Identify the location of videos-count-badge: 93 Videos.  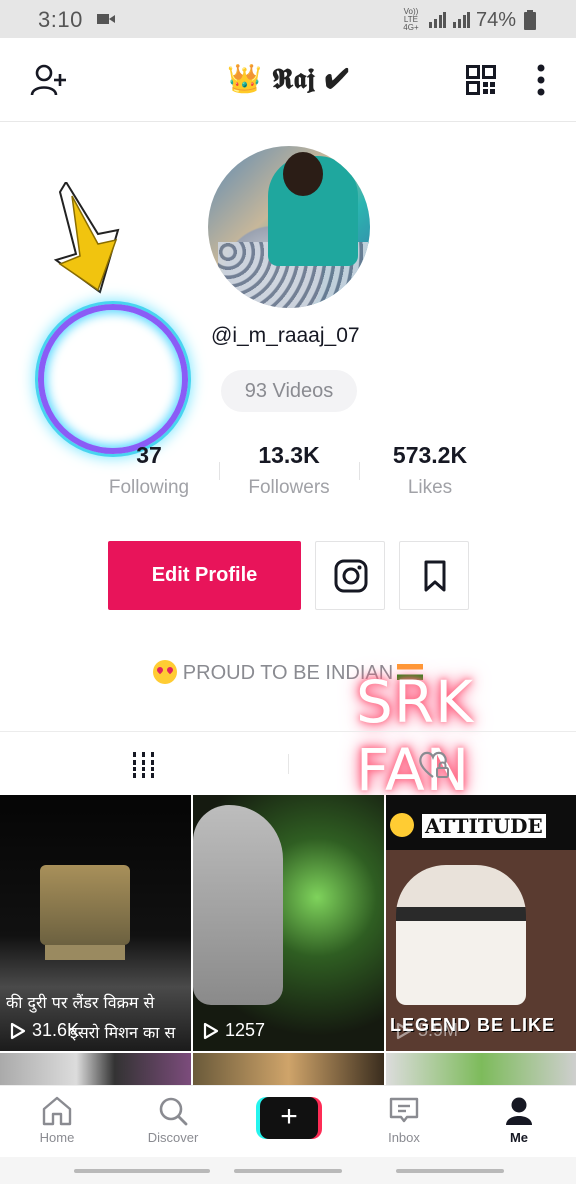
(289, 391).